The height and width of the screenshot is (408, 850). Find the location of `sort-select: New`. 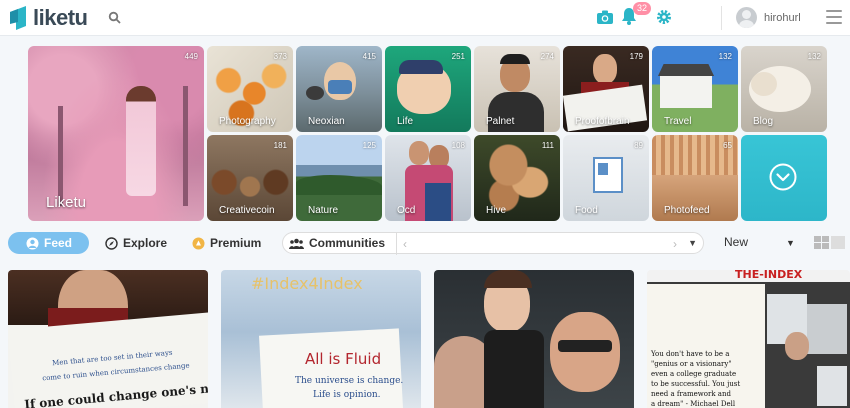

sort-select: New is located at coordinates (736, 242).